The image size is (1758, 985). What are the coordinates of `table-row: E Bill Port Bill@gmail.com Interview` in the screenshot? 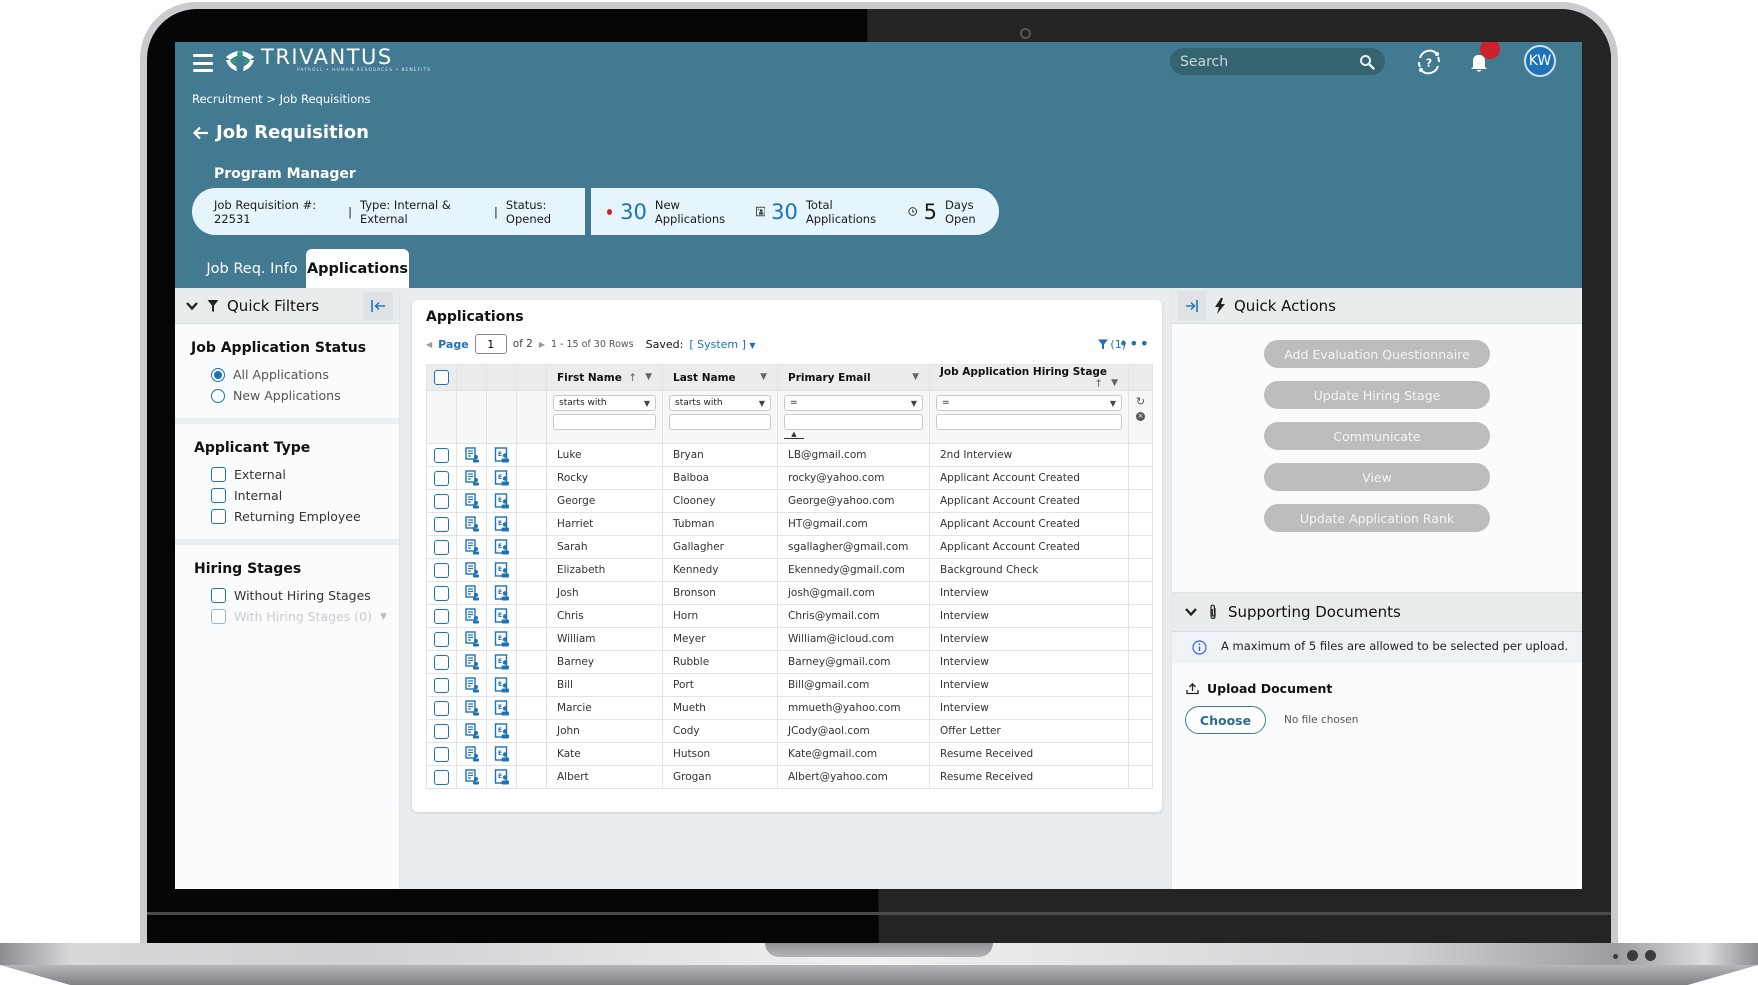 It's located at (789, 685).